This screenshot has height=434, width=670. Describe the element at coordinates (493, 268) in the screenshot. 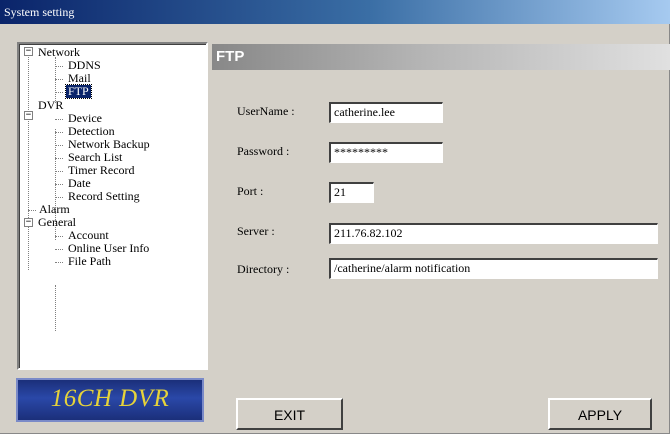

I see `directory-field: /catherine/alarm notification` at that location.